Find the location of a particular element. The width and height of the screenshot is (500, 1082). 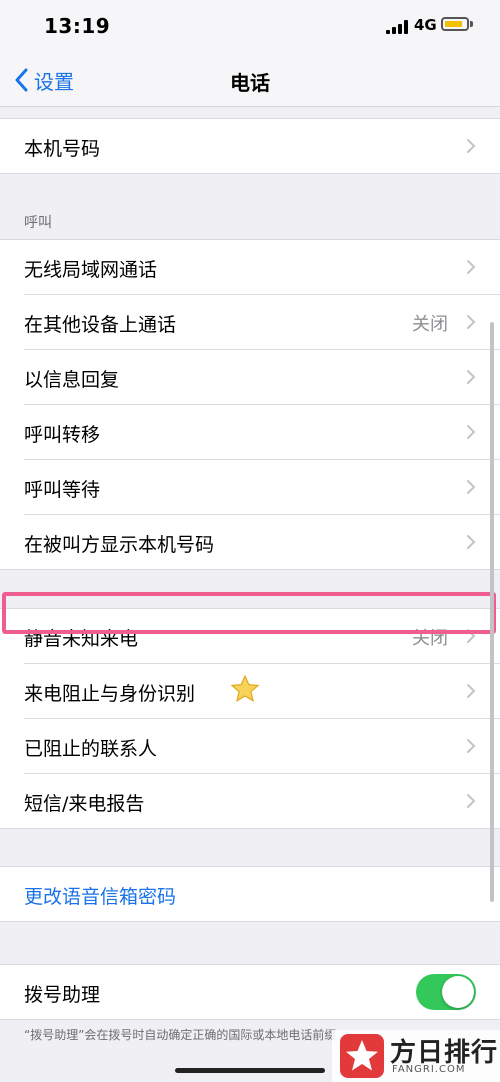

star-icon is located at coordinates (245, 688).